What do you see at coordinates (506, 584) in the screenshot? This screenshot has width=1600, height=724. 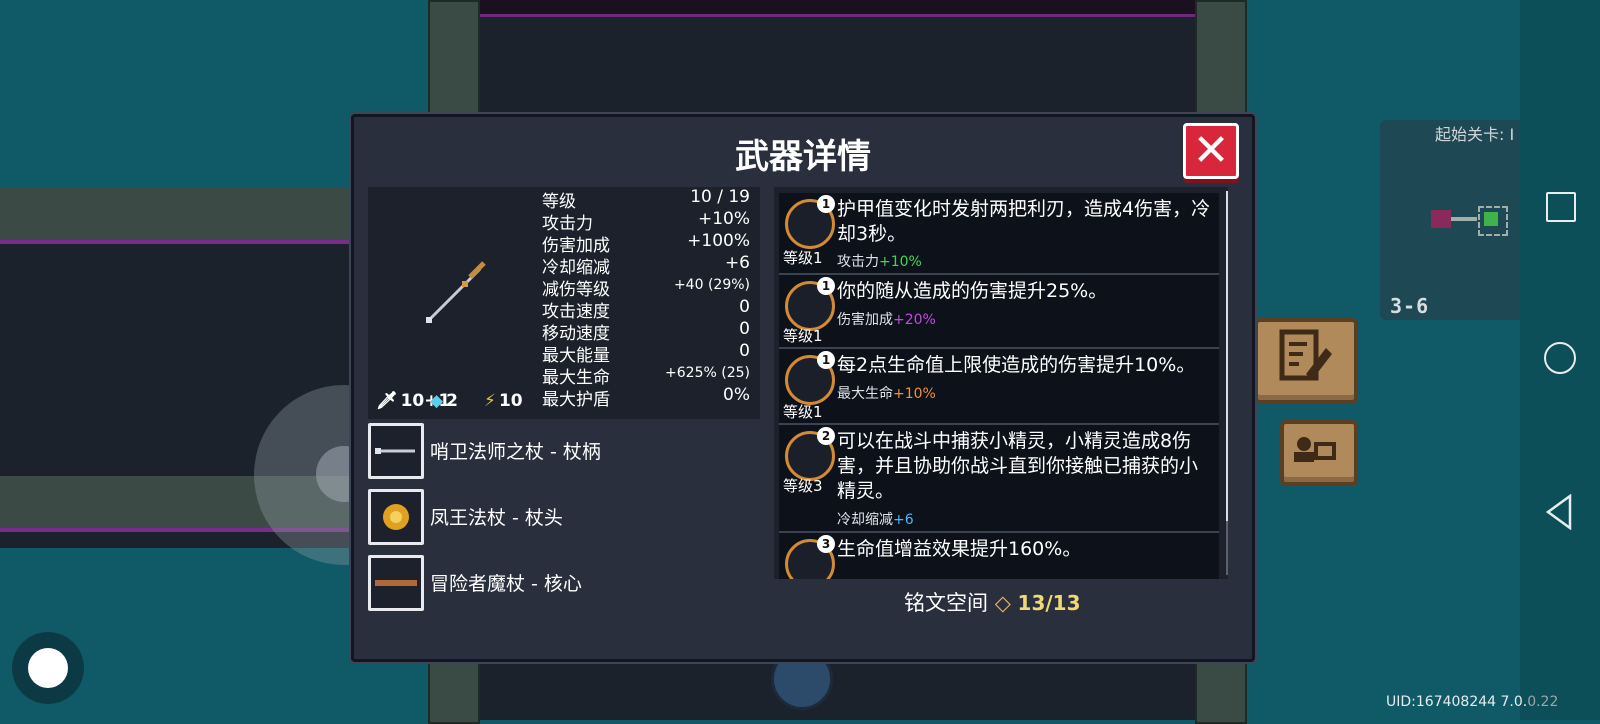 I see `weapon-part-label: 冒险者魔杖 - 核心` at bounding box center [506, 584].